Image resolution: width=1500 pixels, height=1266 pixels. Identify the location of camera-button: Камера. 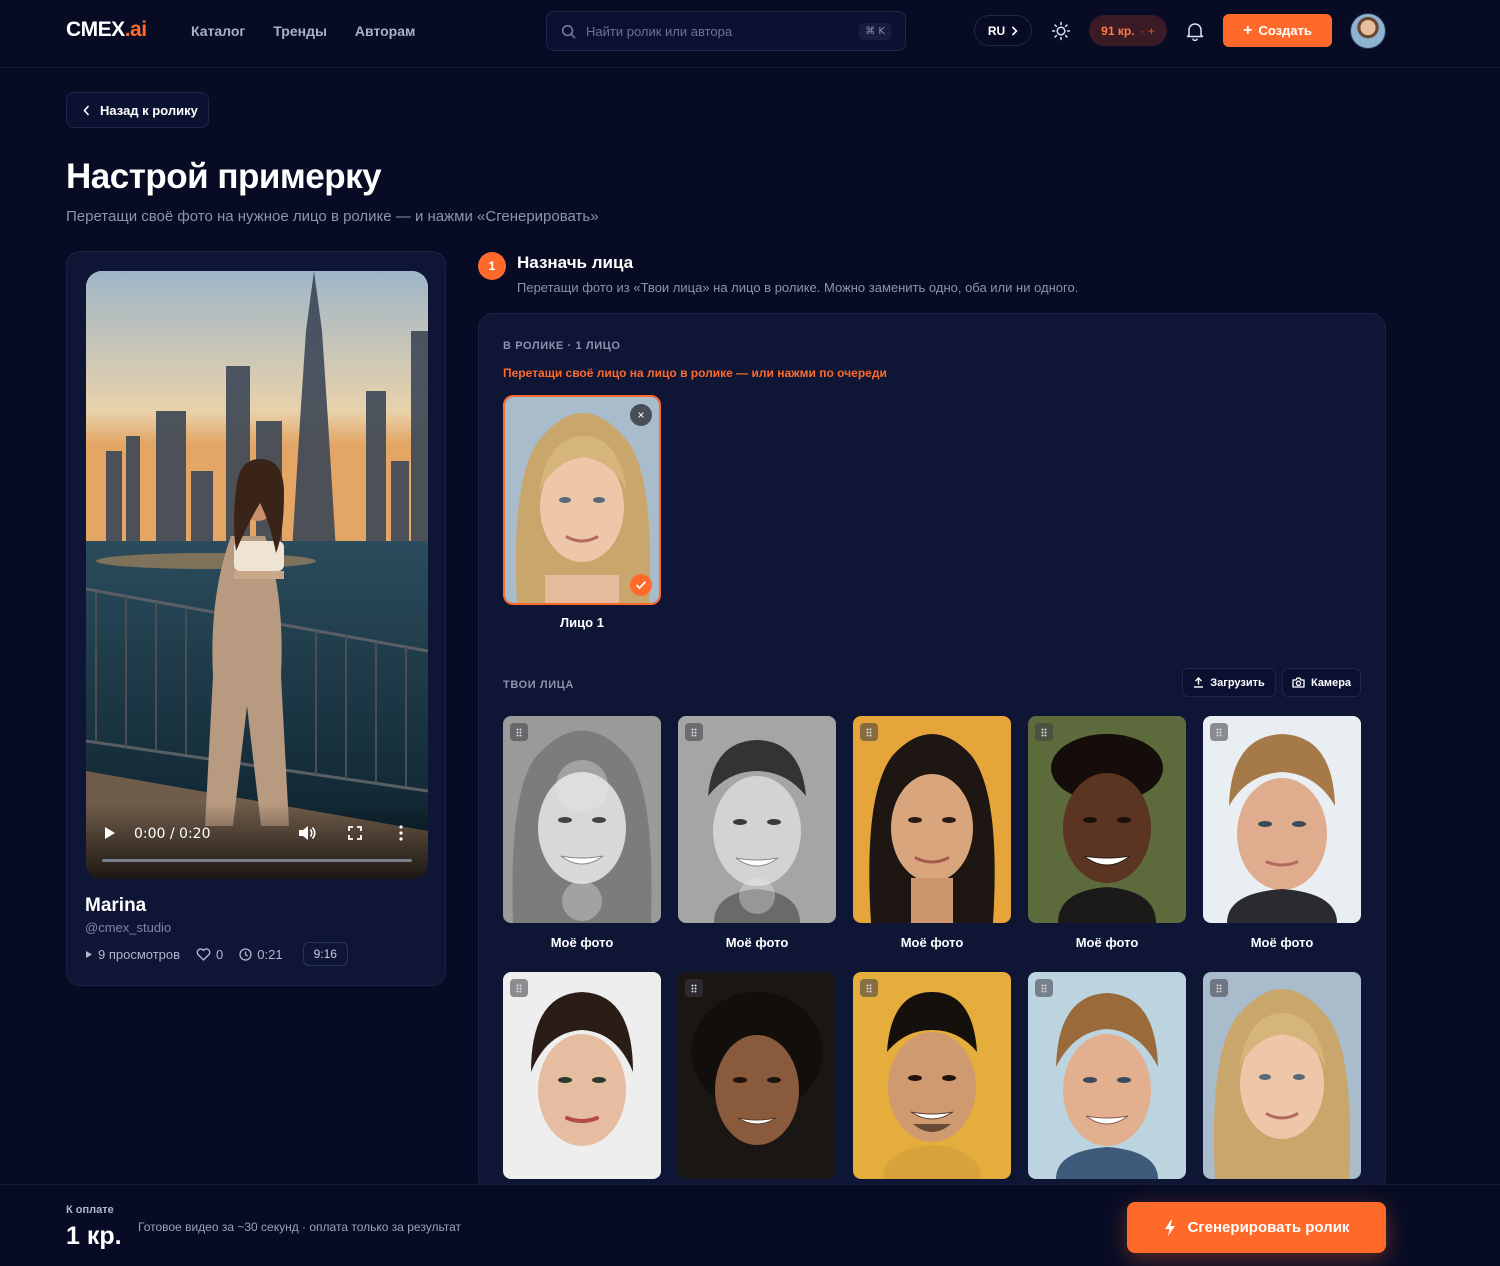
(1321, 682).